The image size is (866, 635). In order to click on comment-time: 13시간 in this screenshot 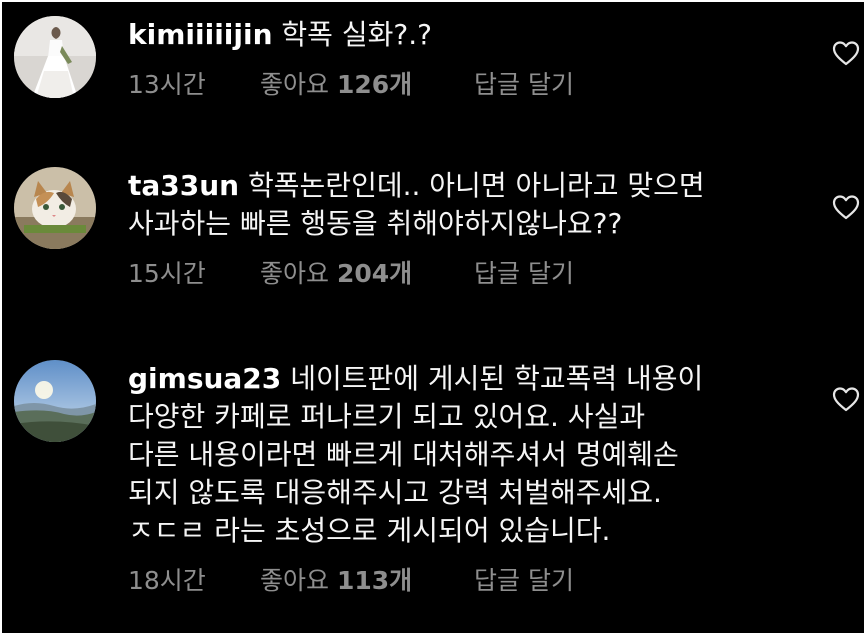, I will do `click(194, 85)`.